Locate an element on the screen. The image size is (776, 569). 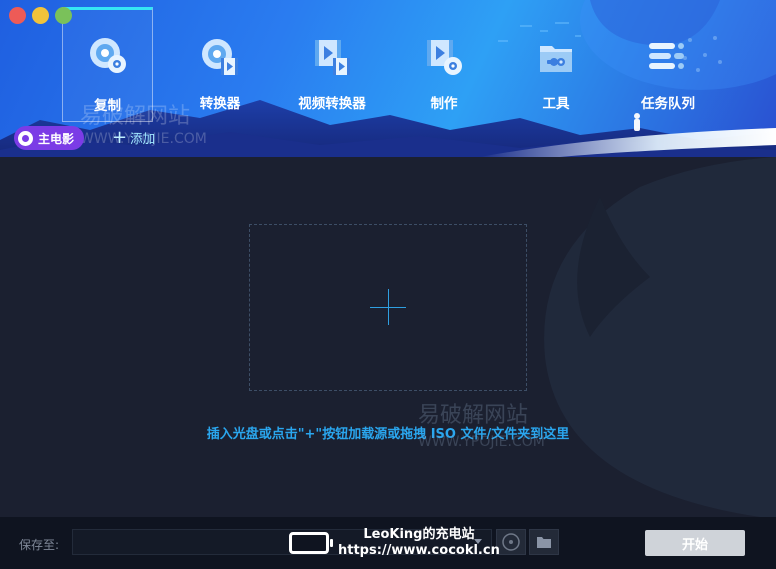
tab-converter: 转换器 is located at coordinates (220, 62).